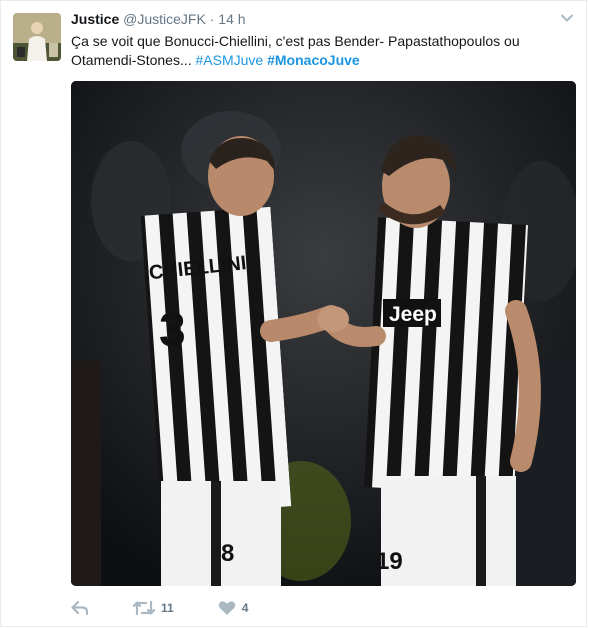 The width and height of the screenshot is (589, 629). Describe the element at coordinates (227, 553) in the screenshot. I see `svg-text: 8` at that location.